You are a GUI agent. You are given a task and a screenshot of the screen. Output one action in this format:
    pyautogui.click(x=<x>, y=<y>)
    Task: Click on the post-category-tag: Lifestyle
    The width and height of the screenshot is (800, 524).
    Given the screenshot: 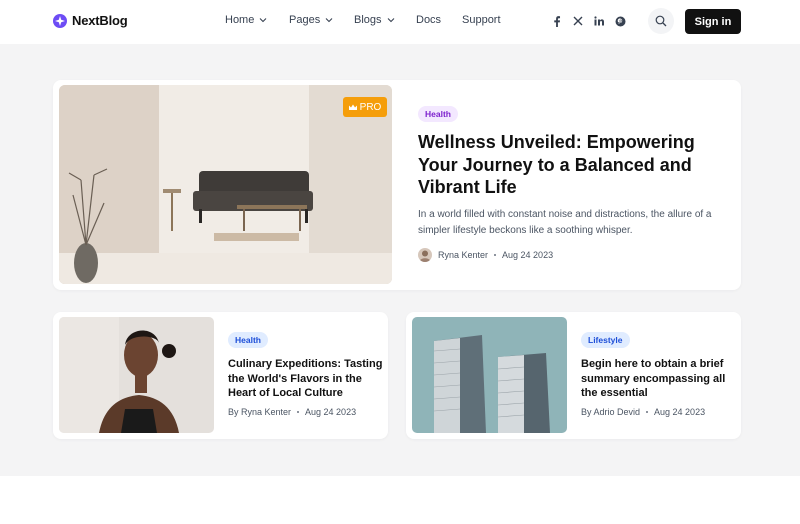 What is the action you would take?
    pyautogui.click(x=605, y=340)
    